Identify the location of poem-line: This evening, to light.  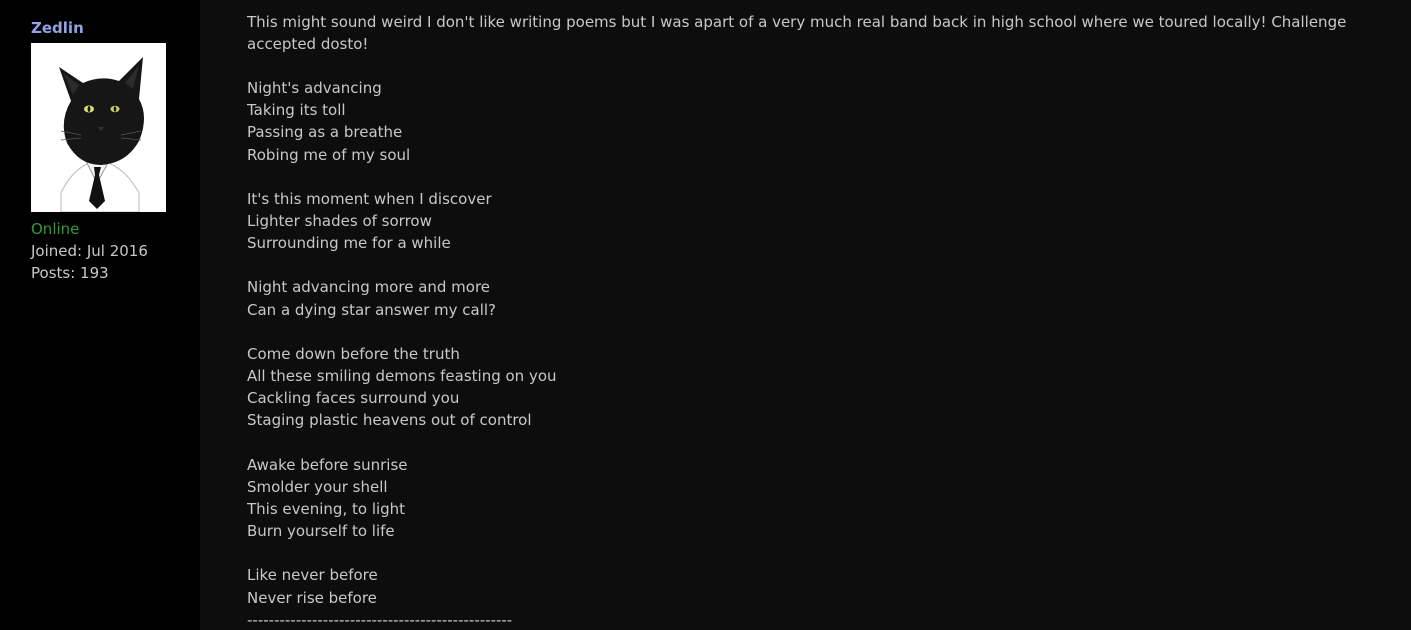
(326, 509).